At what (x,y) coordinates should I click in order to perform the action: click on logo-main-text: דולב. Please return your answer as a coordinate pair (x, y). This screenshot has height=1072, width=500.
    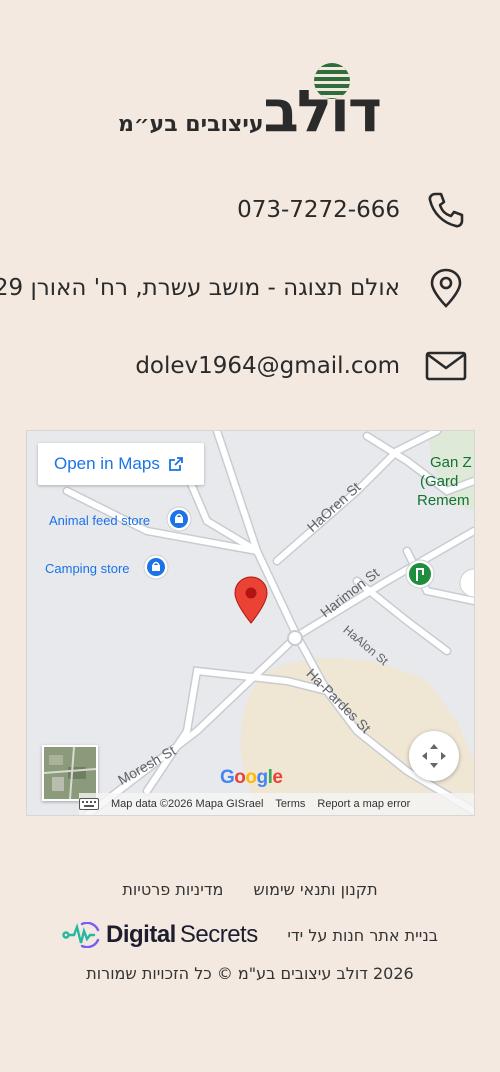
    Looking at the image, I should click on (322, 111).